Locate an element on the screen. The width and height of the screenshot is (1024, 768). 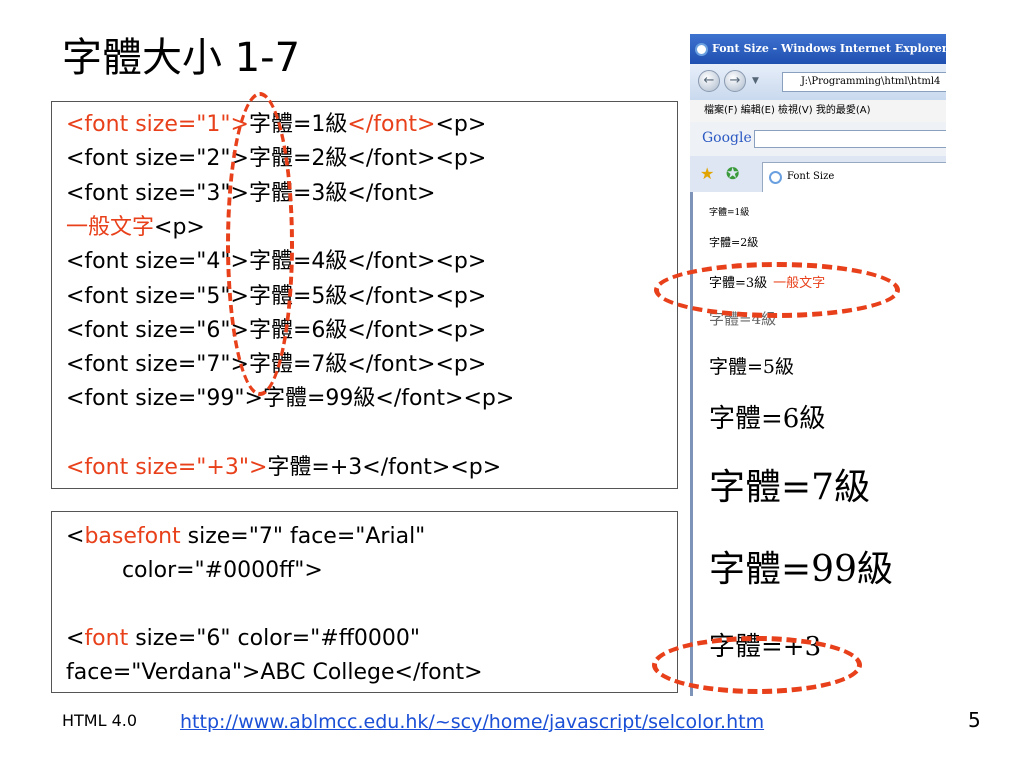
code-segment: basefont is located at coordinates (132, 536).